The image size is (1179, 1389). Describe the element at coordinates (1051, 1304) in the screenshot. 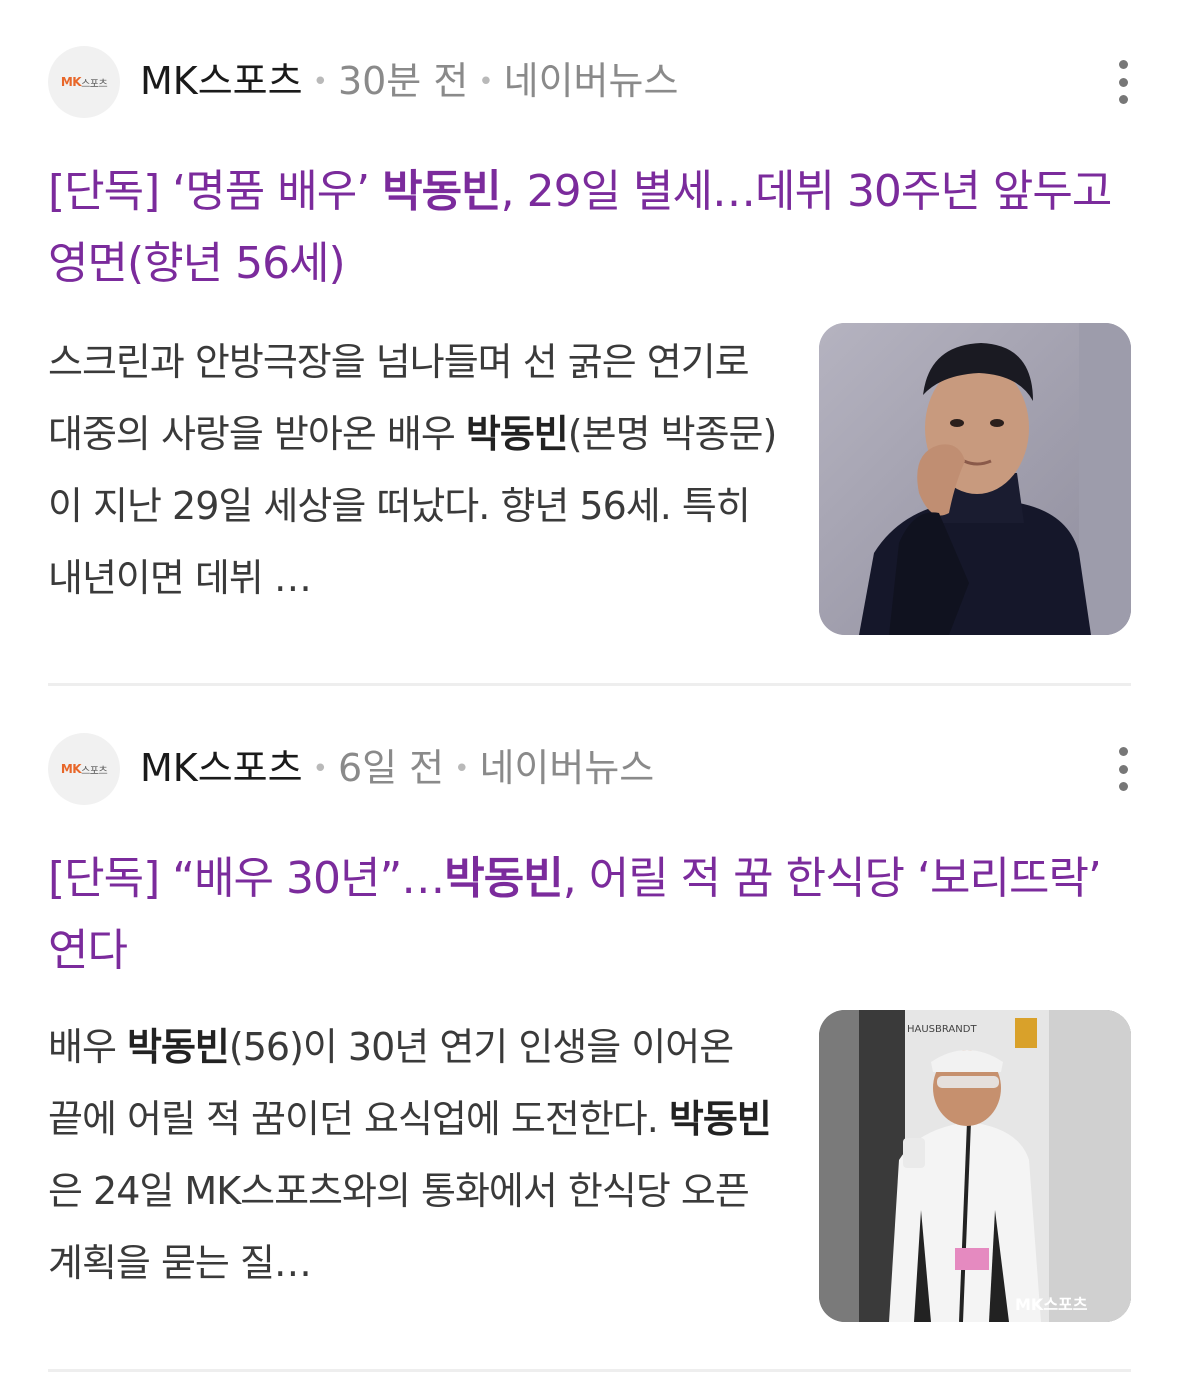

I see `photo-watermark: MK스포츠` at that location.